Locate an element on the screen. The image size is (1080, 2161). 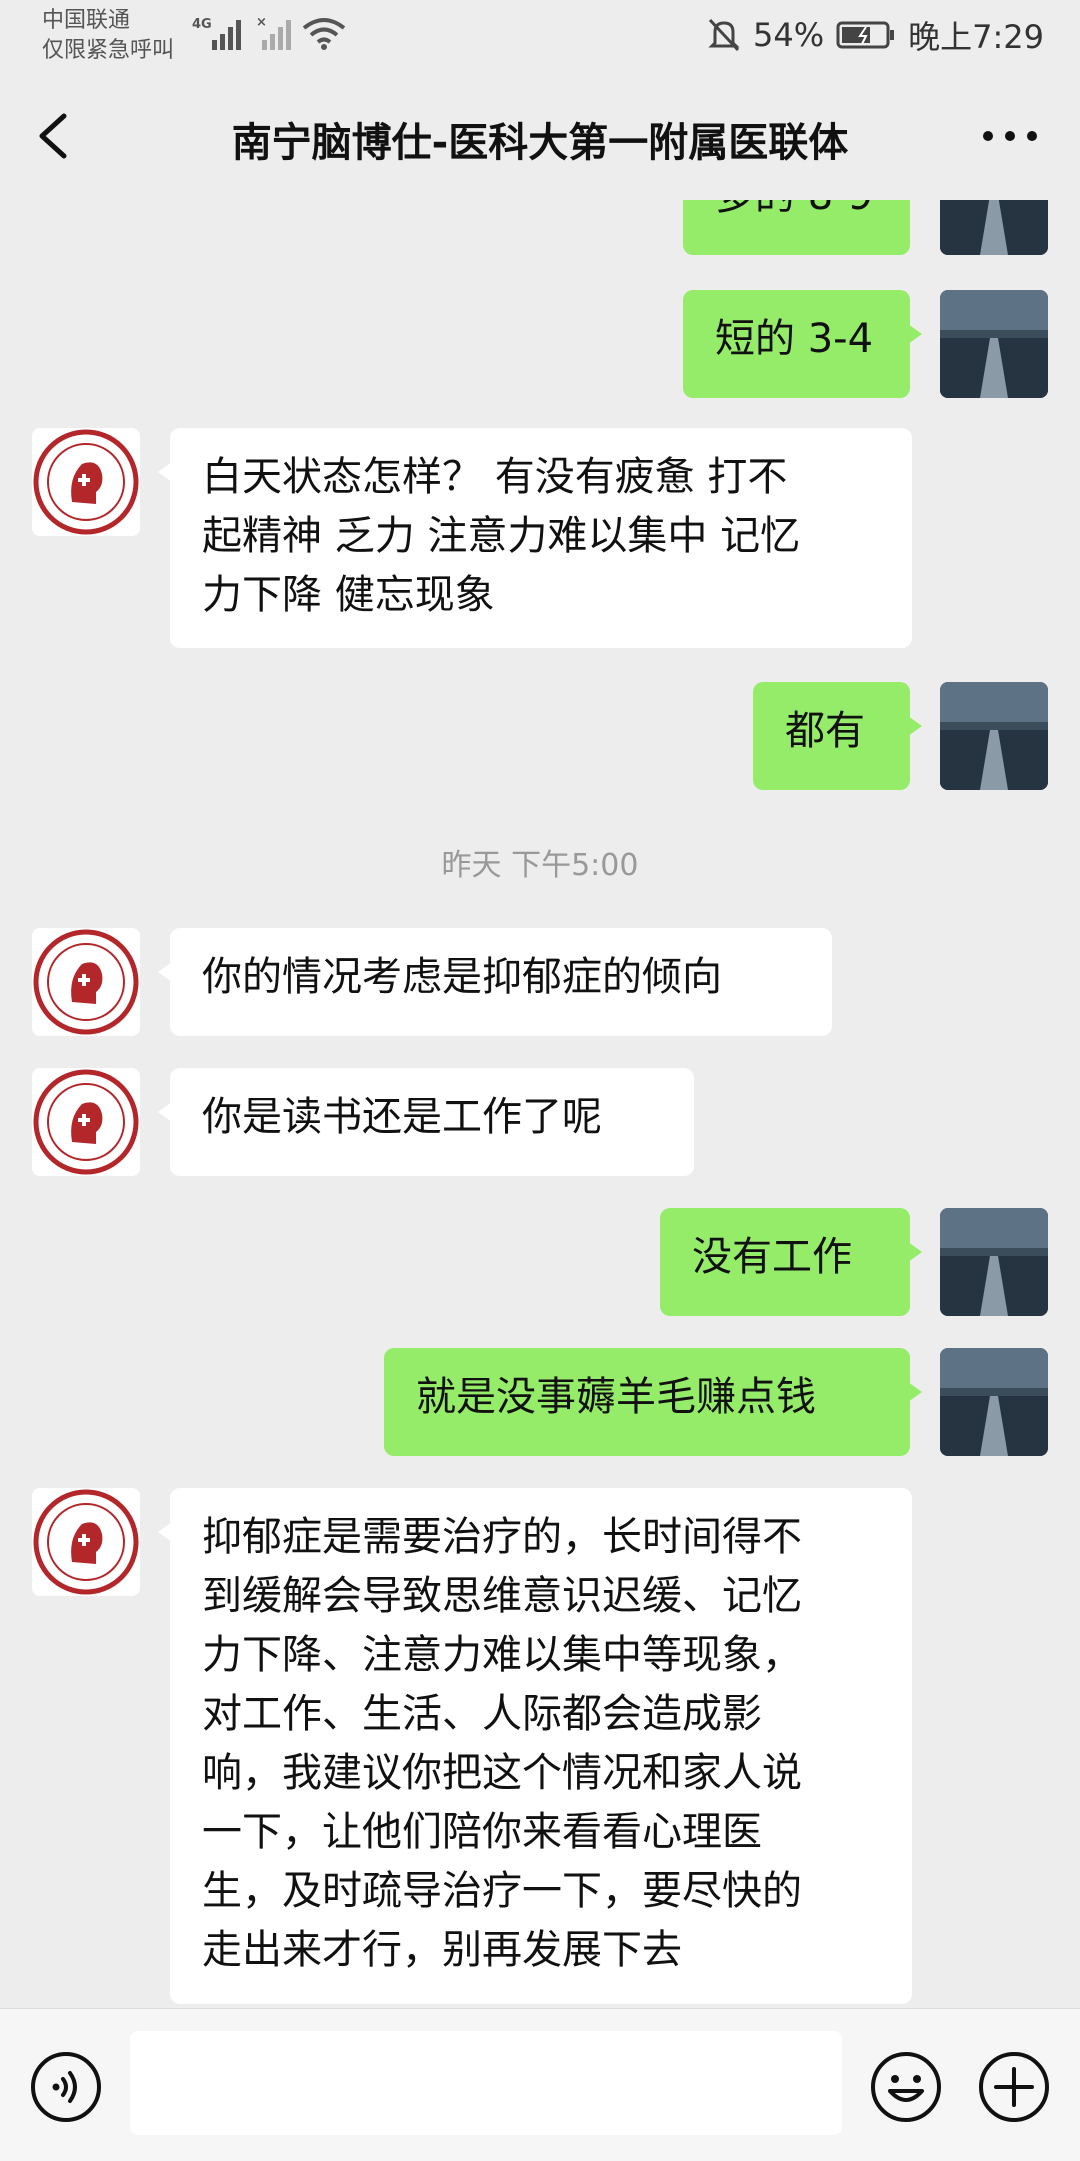
more-icon is located at coordinates (1010, 136).